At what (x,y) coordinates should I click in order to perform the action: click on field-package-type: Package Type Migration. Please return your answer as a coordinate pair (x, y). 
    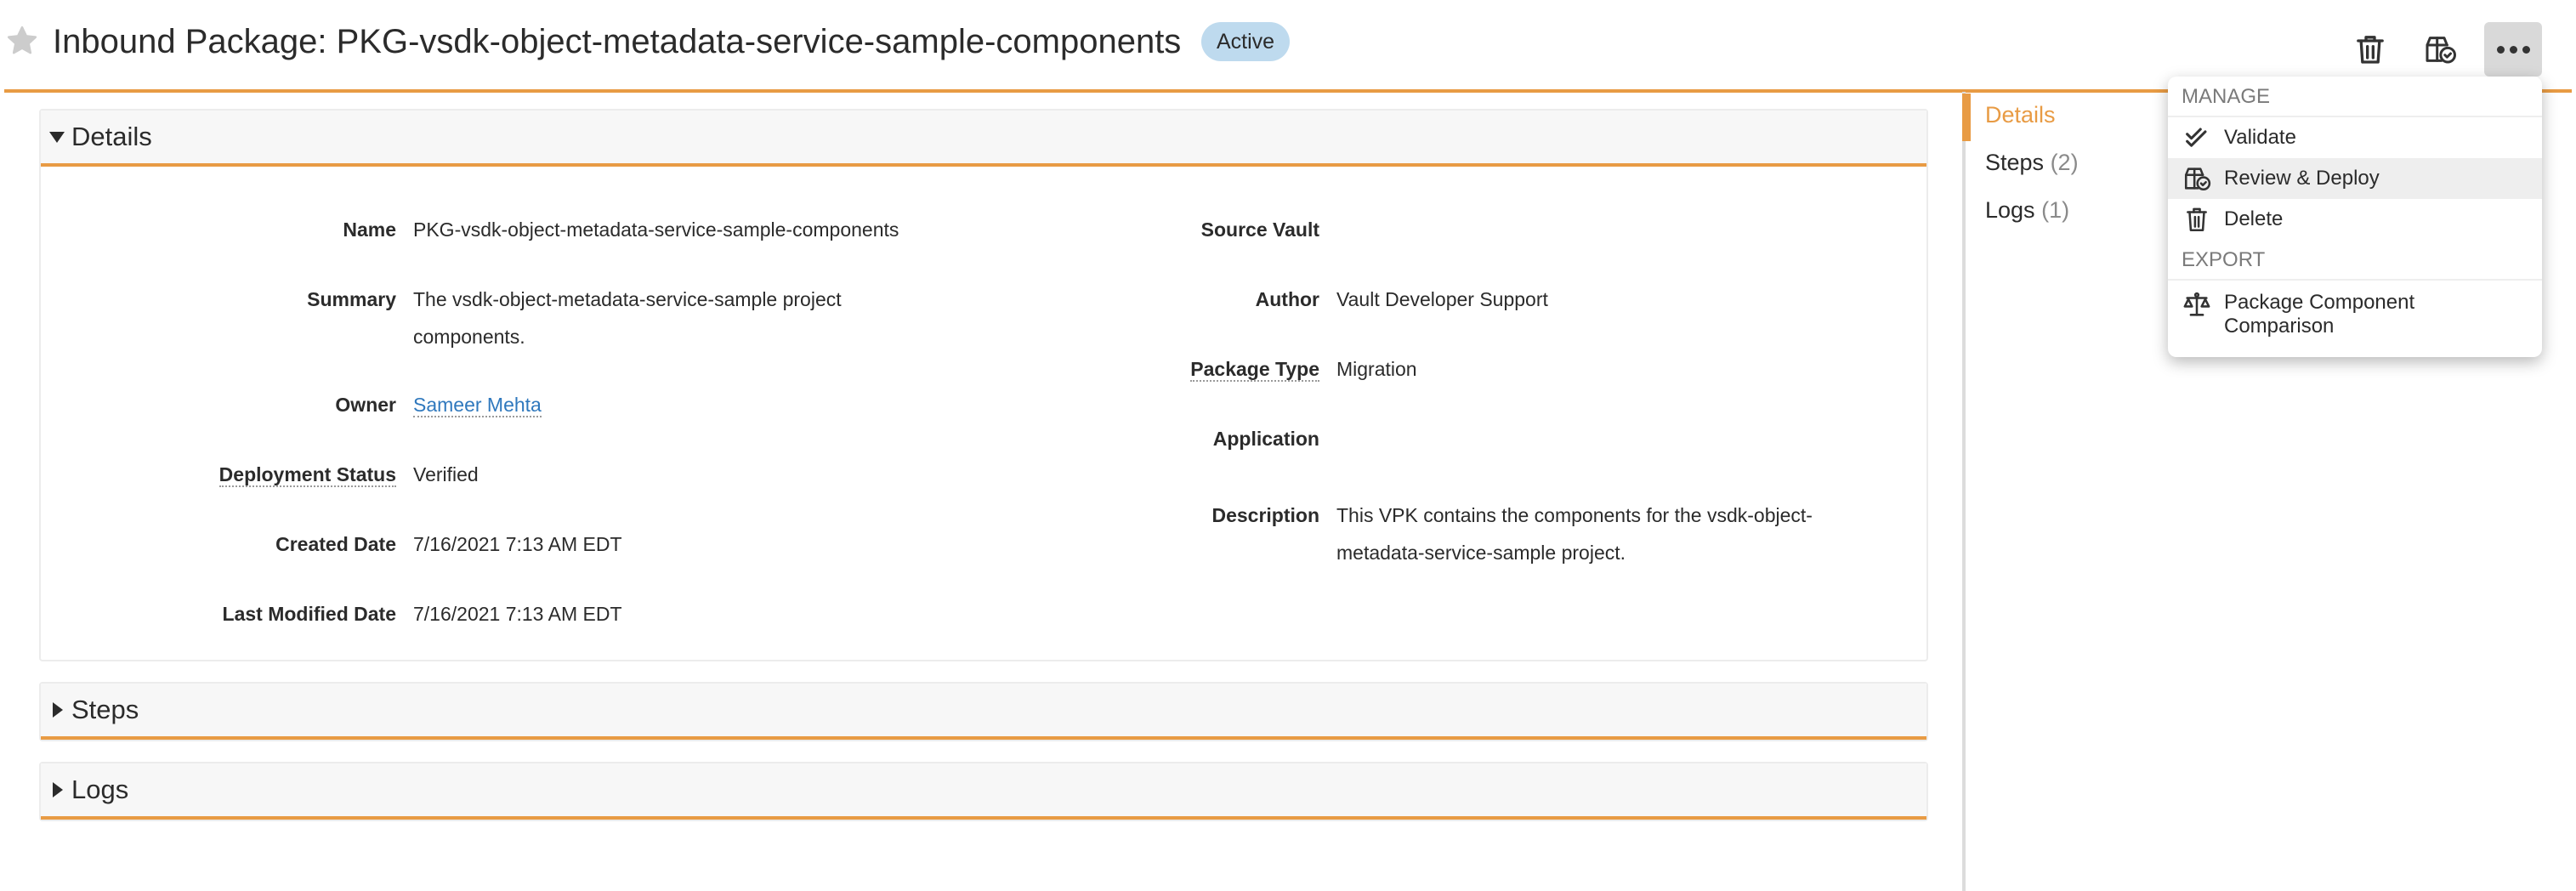
    Looking at the image, I should click on (1304, 370).